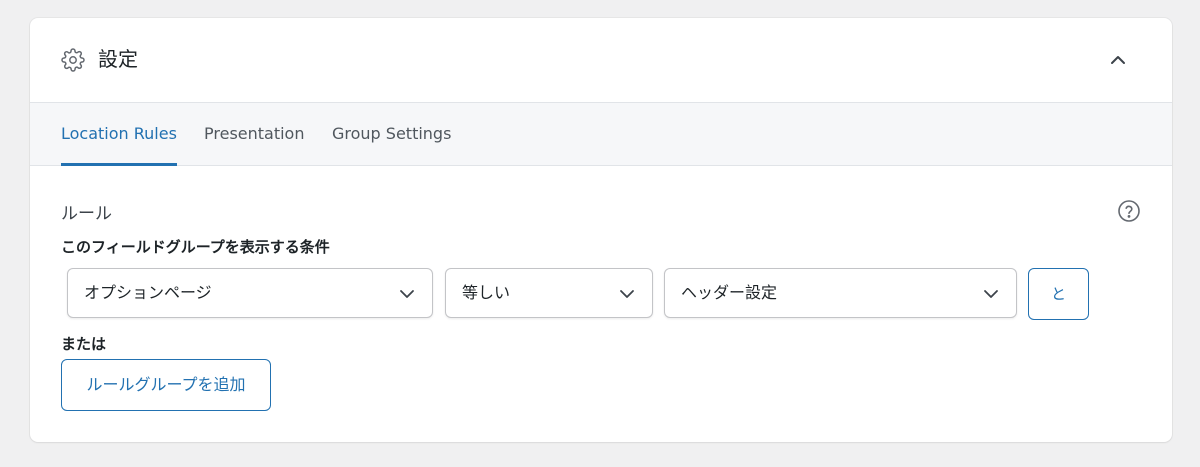 The image size is (1200, 467). Describe the element at coordinates (84, 344) in the screenshot. I see `or-label: または` at that location.